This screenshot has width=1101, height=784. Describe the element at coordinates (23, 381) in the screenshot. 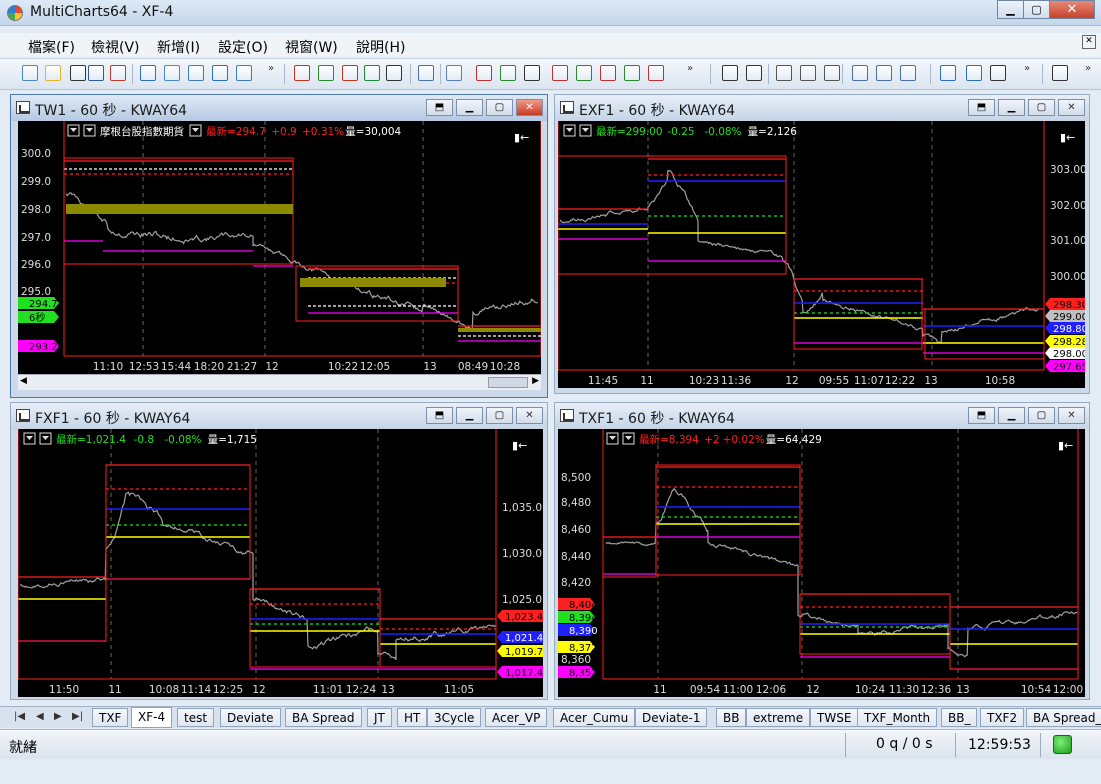

I see `scroll-left-icon: ◀` at that location.